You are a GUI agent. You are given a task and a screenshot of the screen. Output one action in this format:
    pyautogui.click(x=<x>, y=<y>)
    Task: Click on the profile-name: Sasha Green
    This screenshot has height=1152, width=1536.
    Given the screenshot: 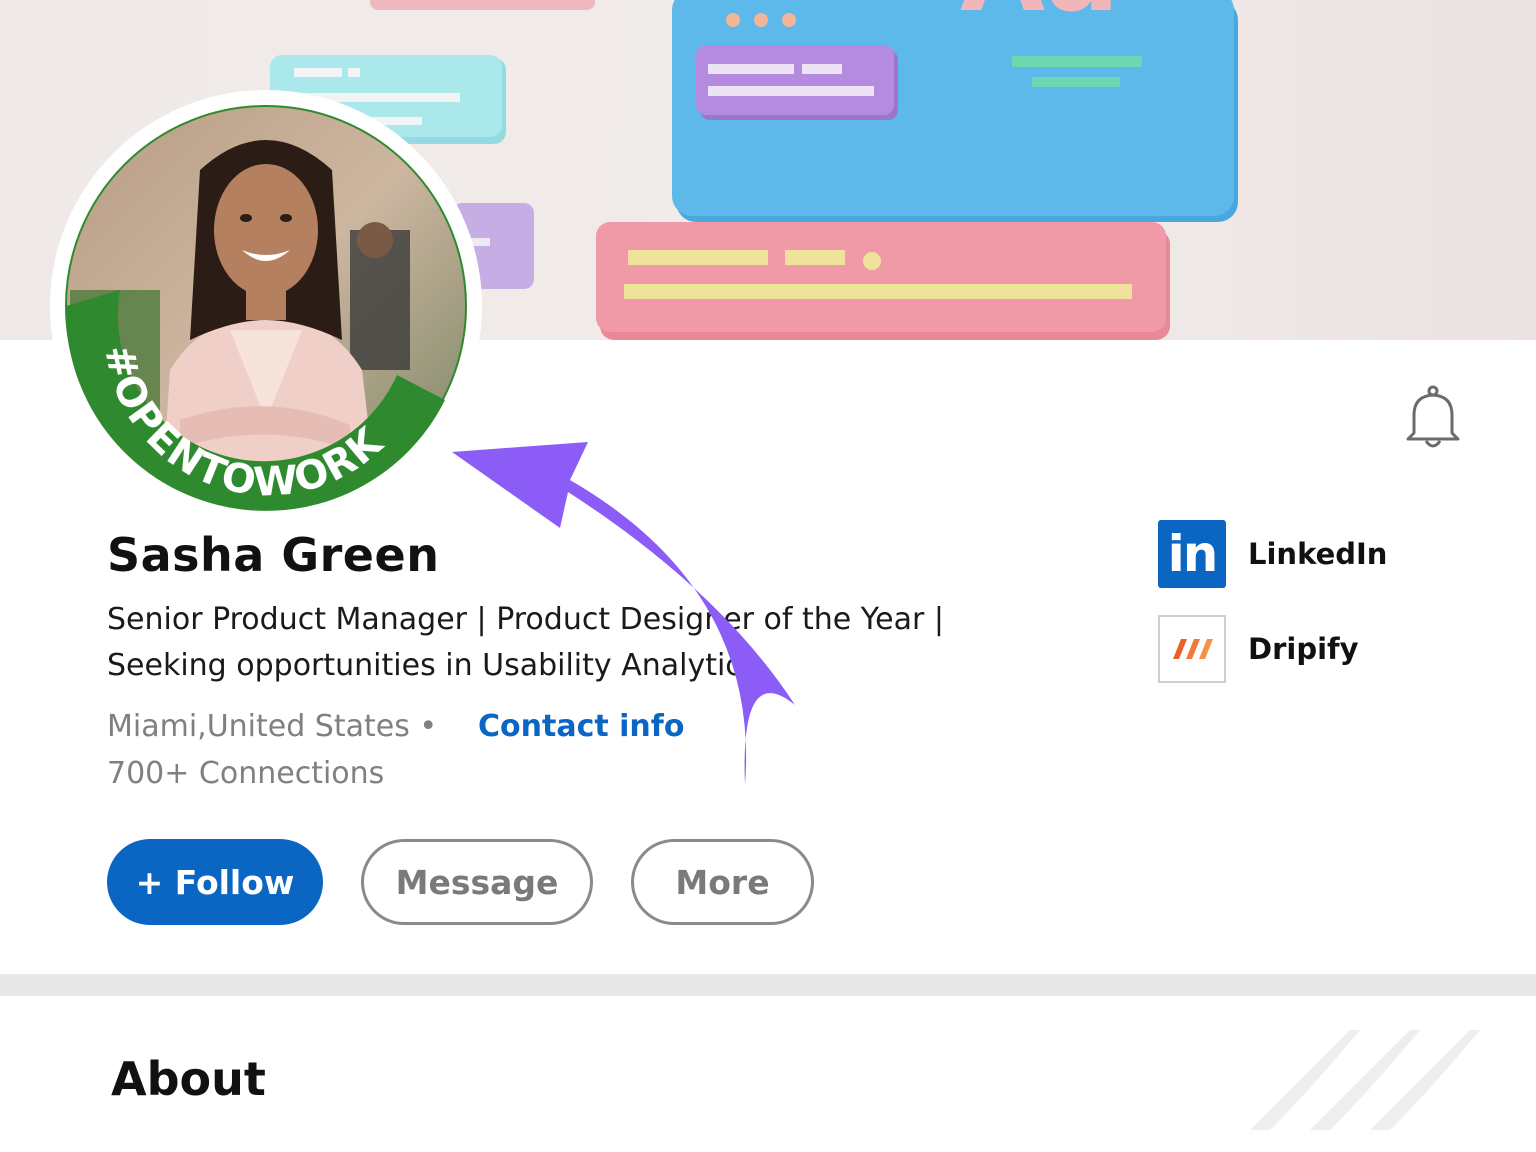 What is the action you would take?
    pyautogui.click(x=273, y=555)
    